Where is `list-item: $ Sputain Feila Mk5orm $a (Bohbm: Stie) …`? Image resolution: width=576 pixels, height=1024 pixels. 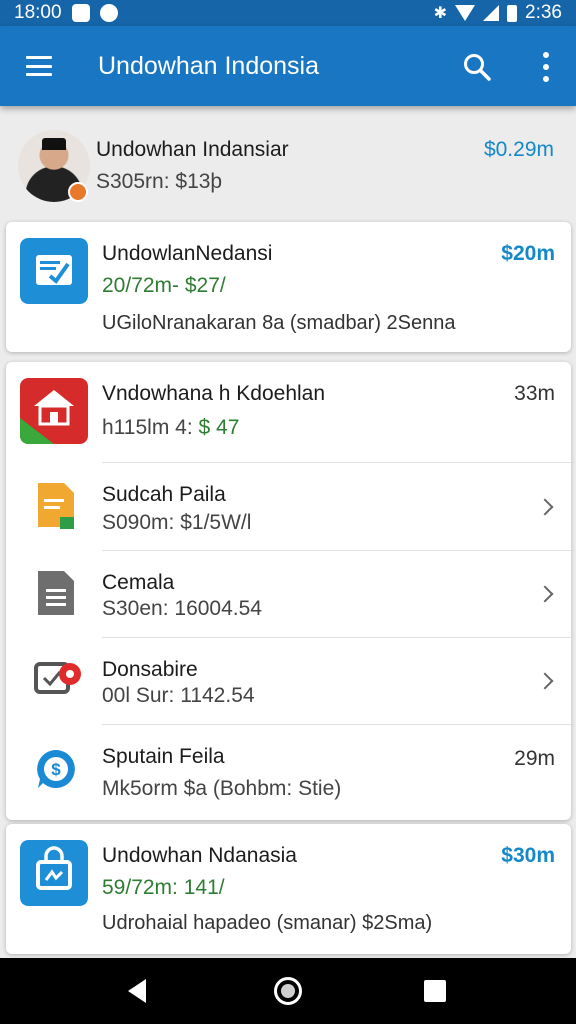
list-item: $ Sputain Feila Mk5orm $a (Bohbm: Stie) … is located at coordinates (288, 772).